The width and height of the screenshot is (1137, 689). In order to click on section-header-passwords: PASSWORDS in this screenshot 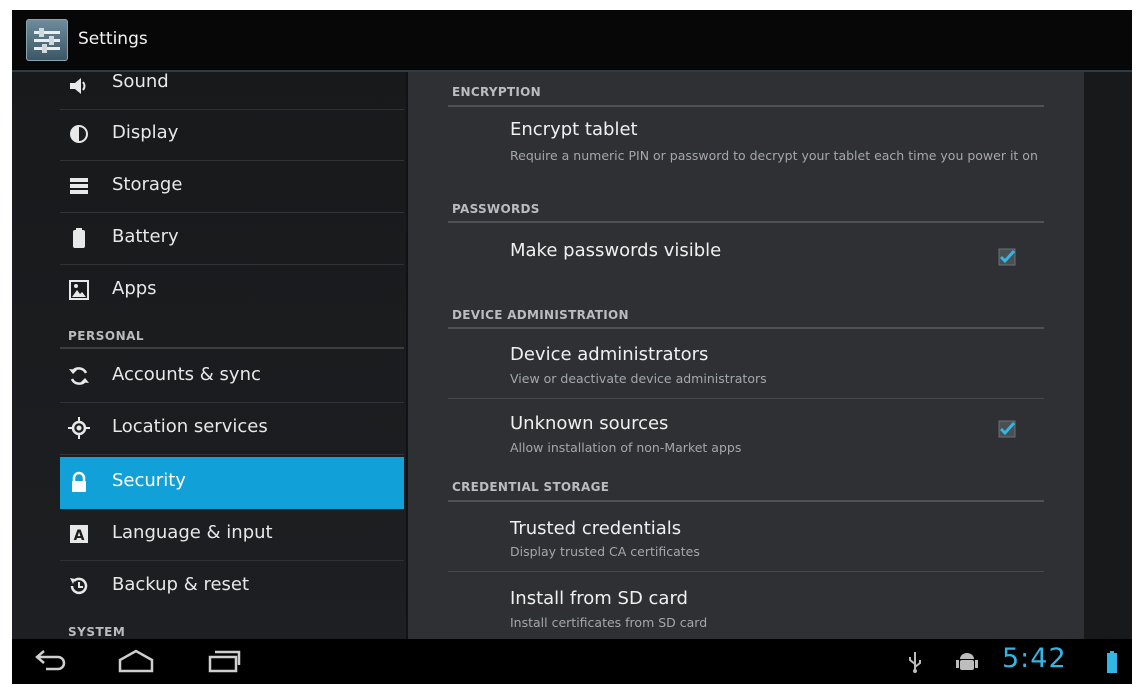, I will do `click(496, 209)`.